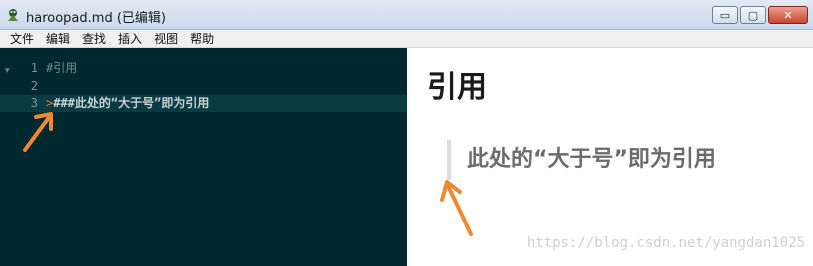 Image resolution: width=813 pixels, height=266 pixels. I want to click on title-bar: haroopad.md (已编辑) ▭ ▢ ✕, so click(406, 15).